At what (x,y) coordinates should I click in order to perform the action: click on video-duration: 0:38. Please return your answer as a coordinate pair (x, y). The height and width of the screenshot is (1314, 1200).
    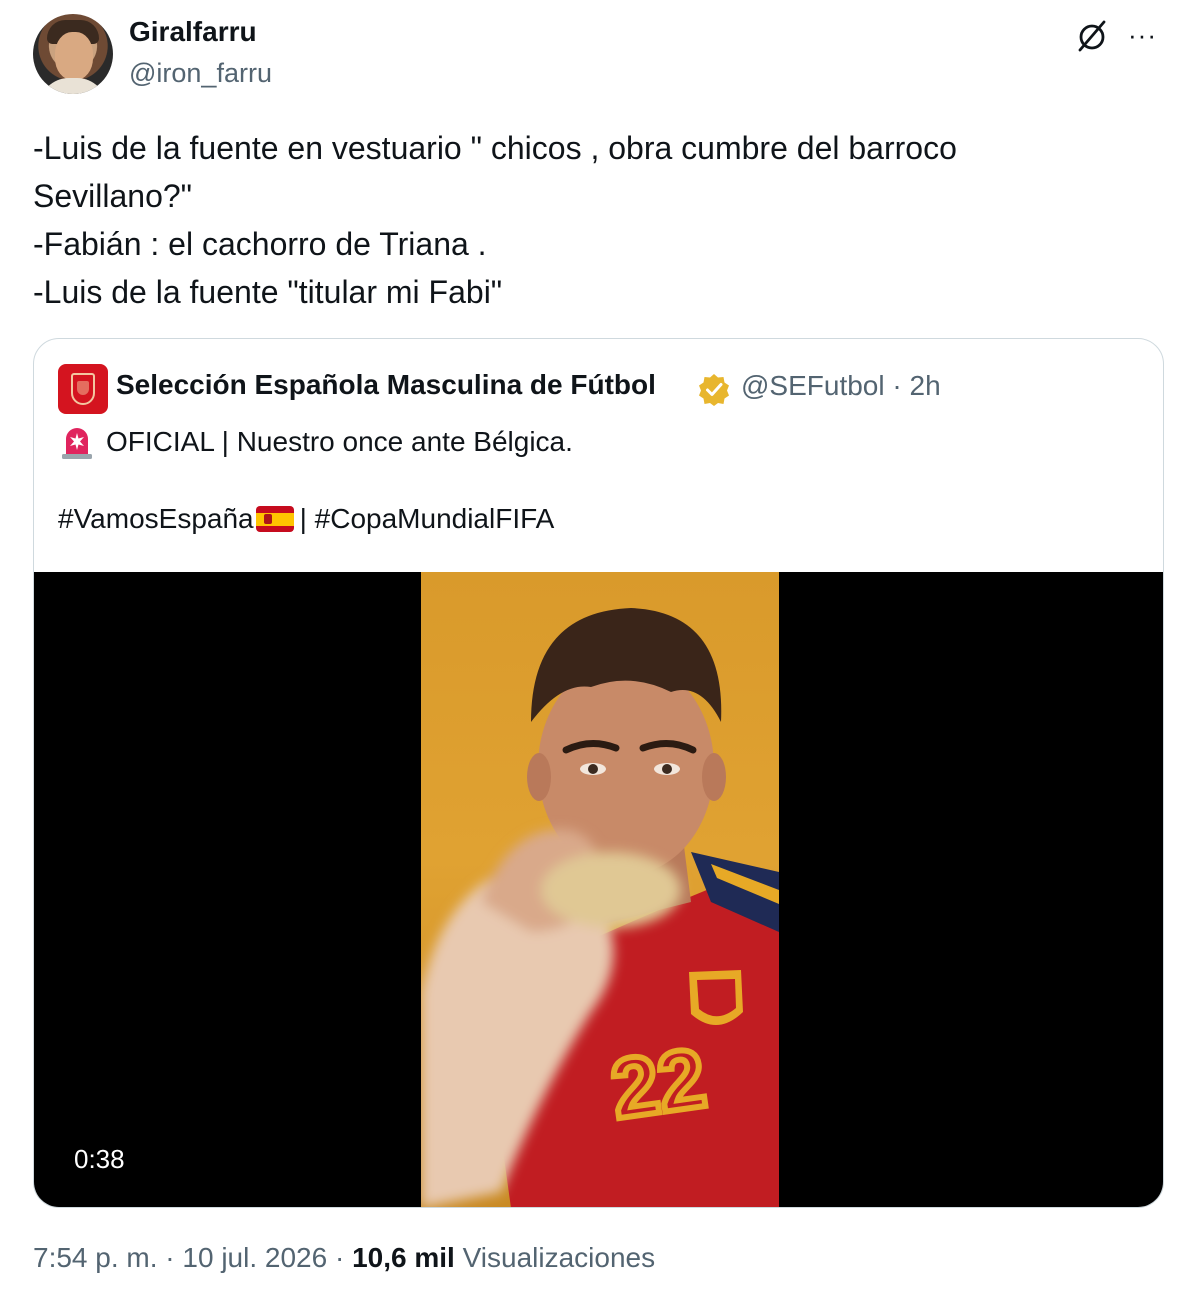
    Looking at the image, I should click on (99, 1159).